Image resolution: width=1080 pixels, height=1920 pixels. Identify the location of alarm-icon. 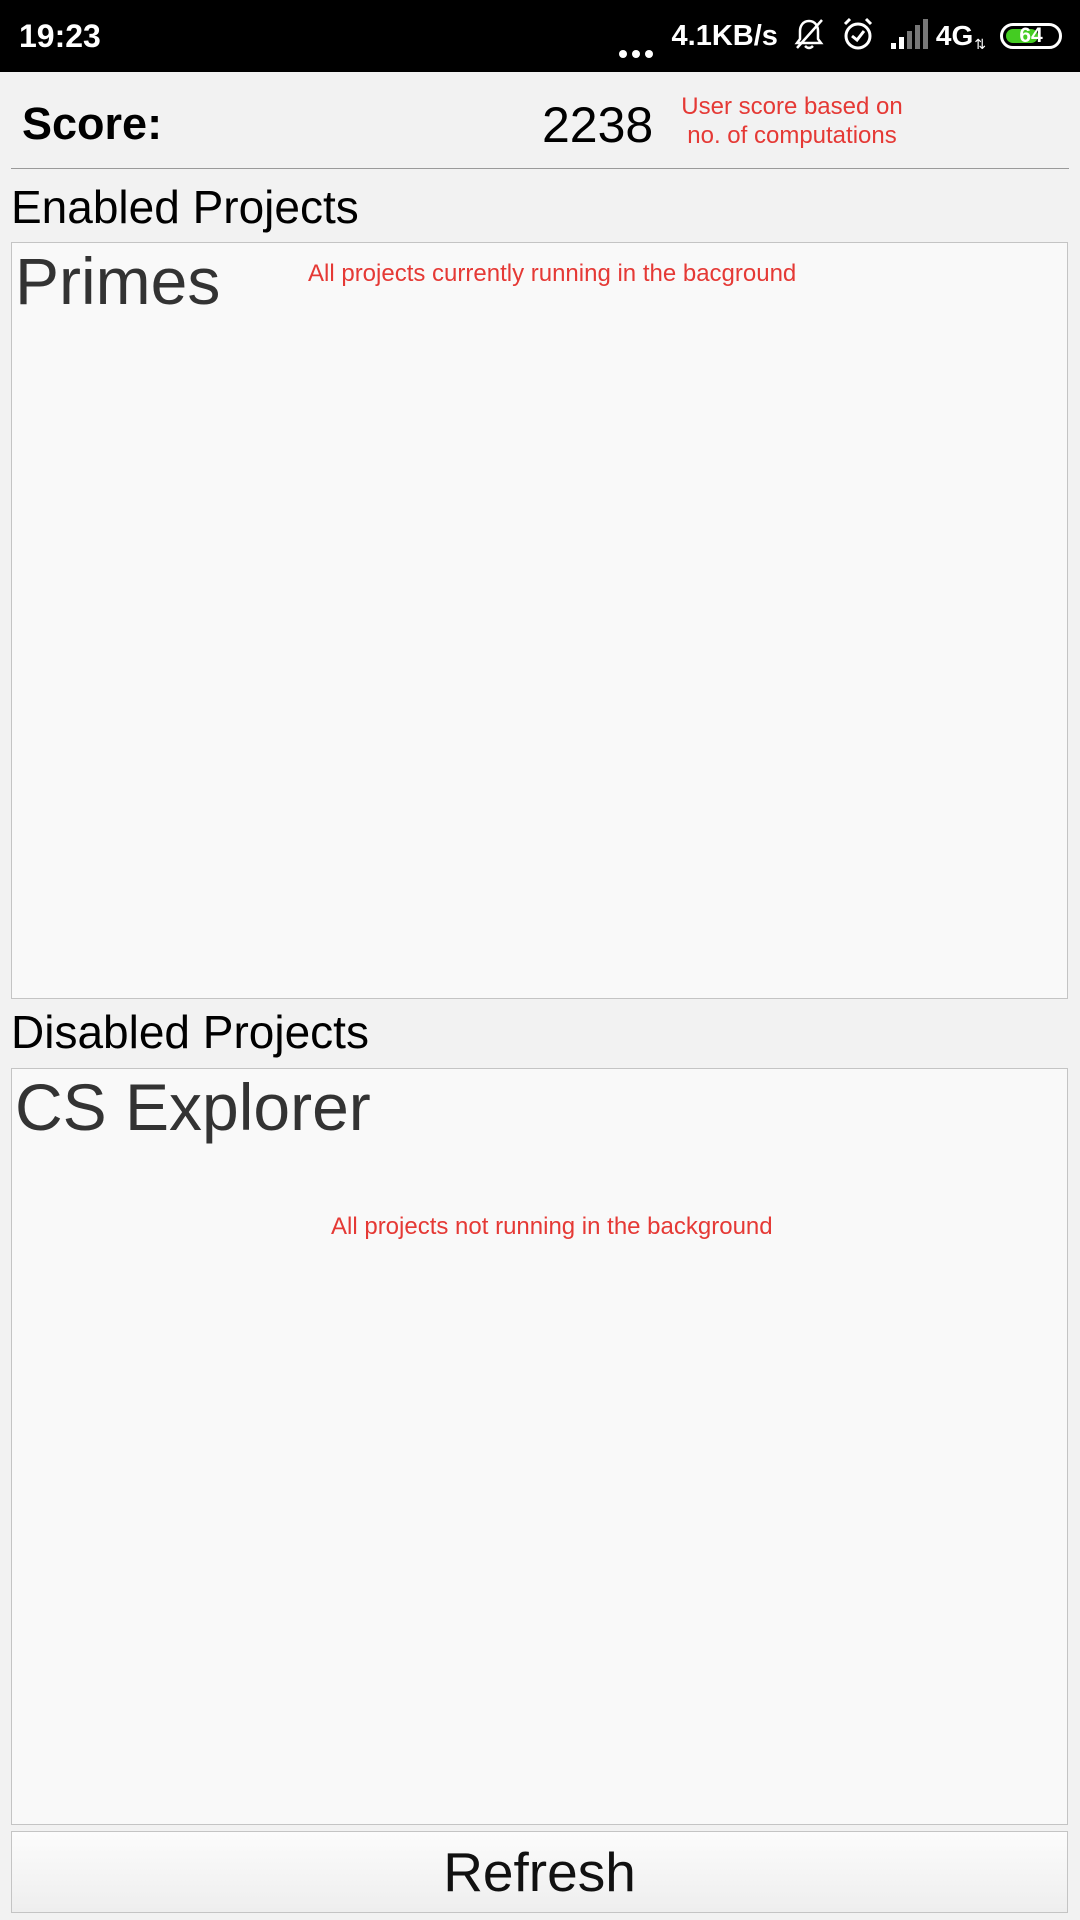
(858, 36).